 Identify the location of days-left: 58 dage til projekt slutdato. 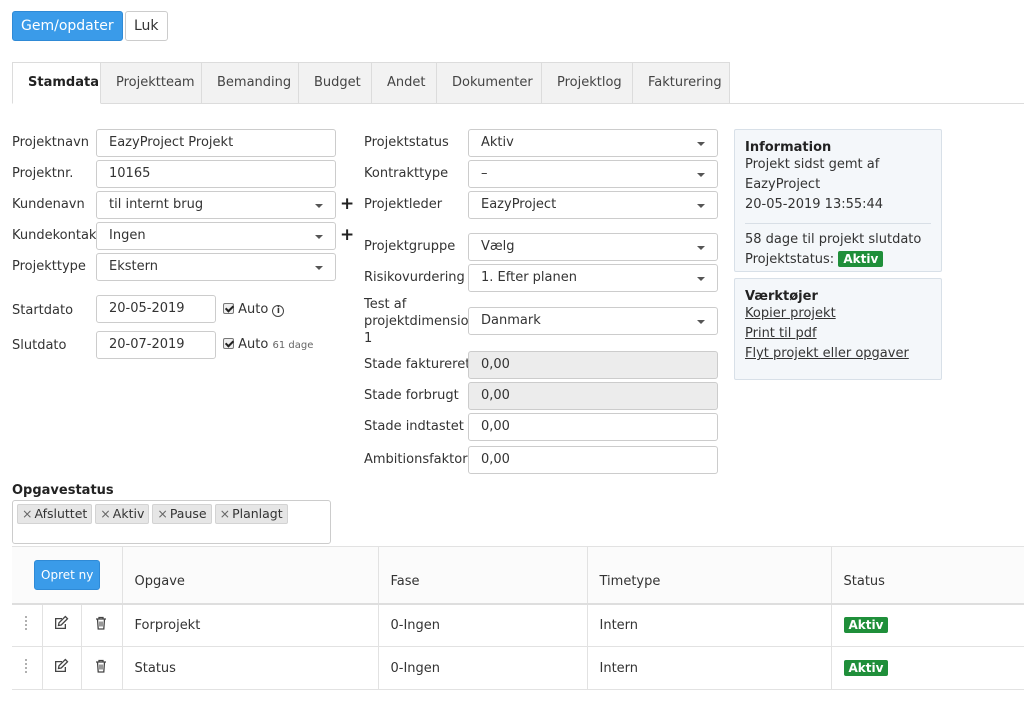
(833, 239).